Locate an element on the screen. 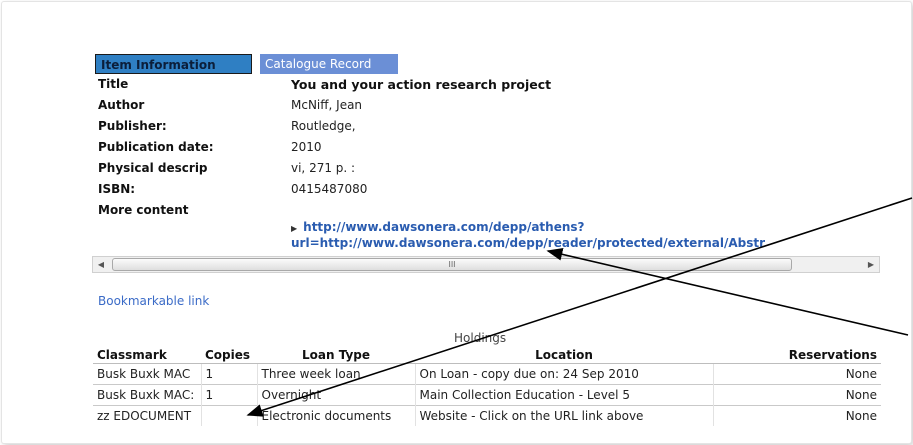 The height and width of the screenshot is (445, 913). cell-classmark: Busk Buxk MAC is located at coordinates (147, 374).